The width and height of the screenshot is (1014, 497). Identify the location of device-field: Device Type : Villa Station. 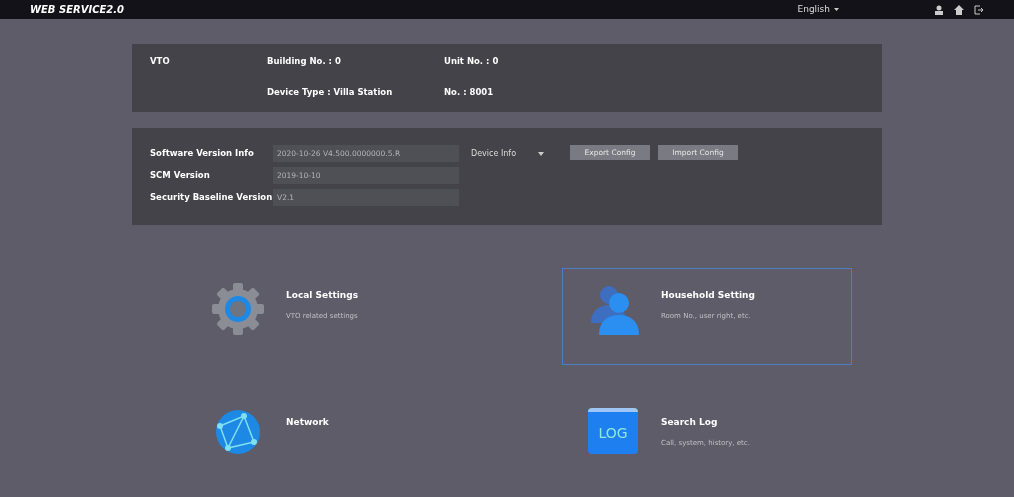
(355, 98).